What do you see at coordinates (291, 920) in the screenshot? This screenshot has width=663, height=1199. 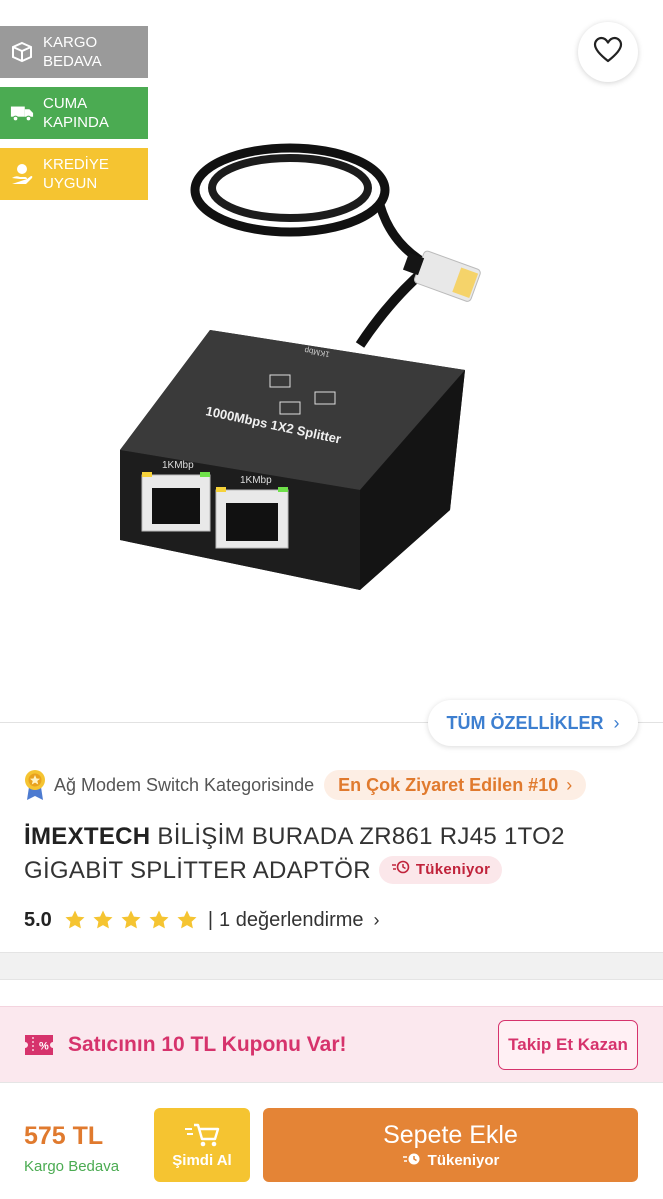 I see `review-count-link: 1 değerlendirme` at bounding box center [291, 920].